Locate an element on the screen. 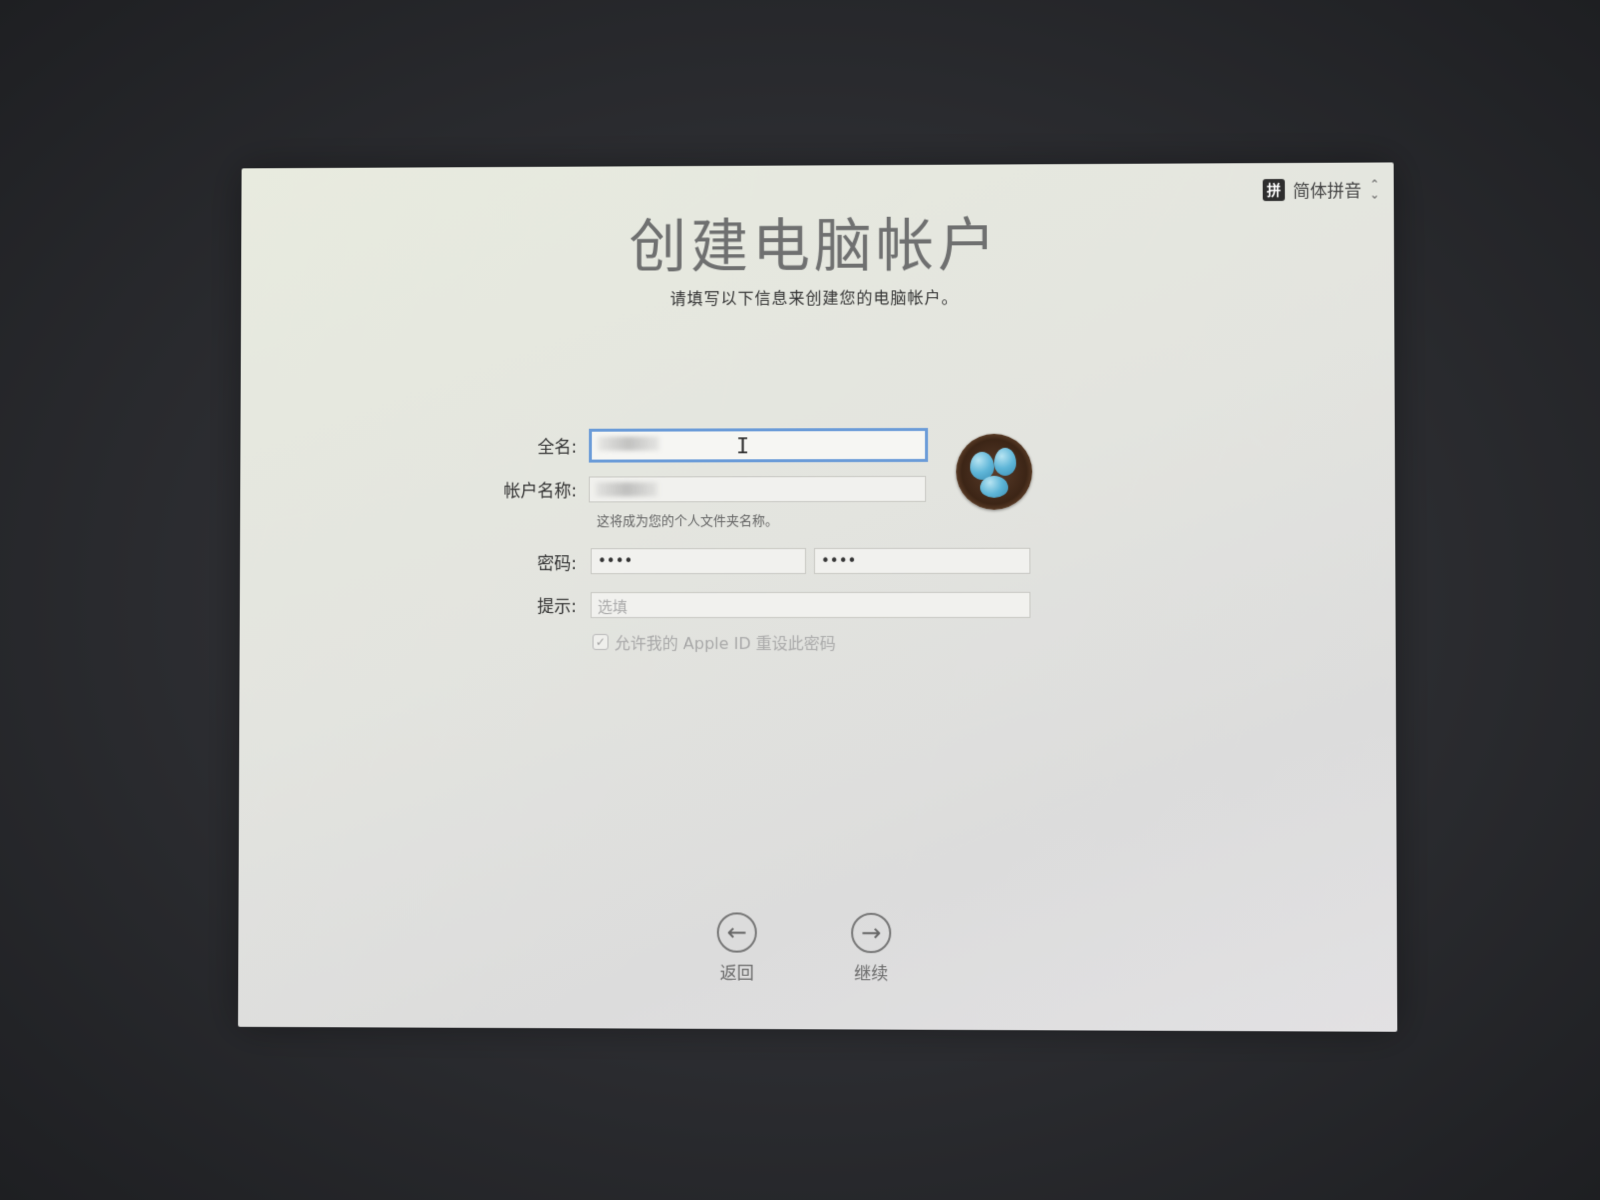 The image size is (1600, 1200). checkbox: ✓ is located at coordinates (600, 642).